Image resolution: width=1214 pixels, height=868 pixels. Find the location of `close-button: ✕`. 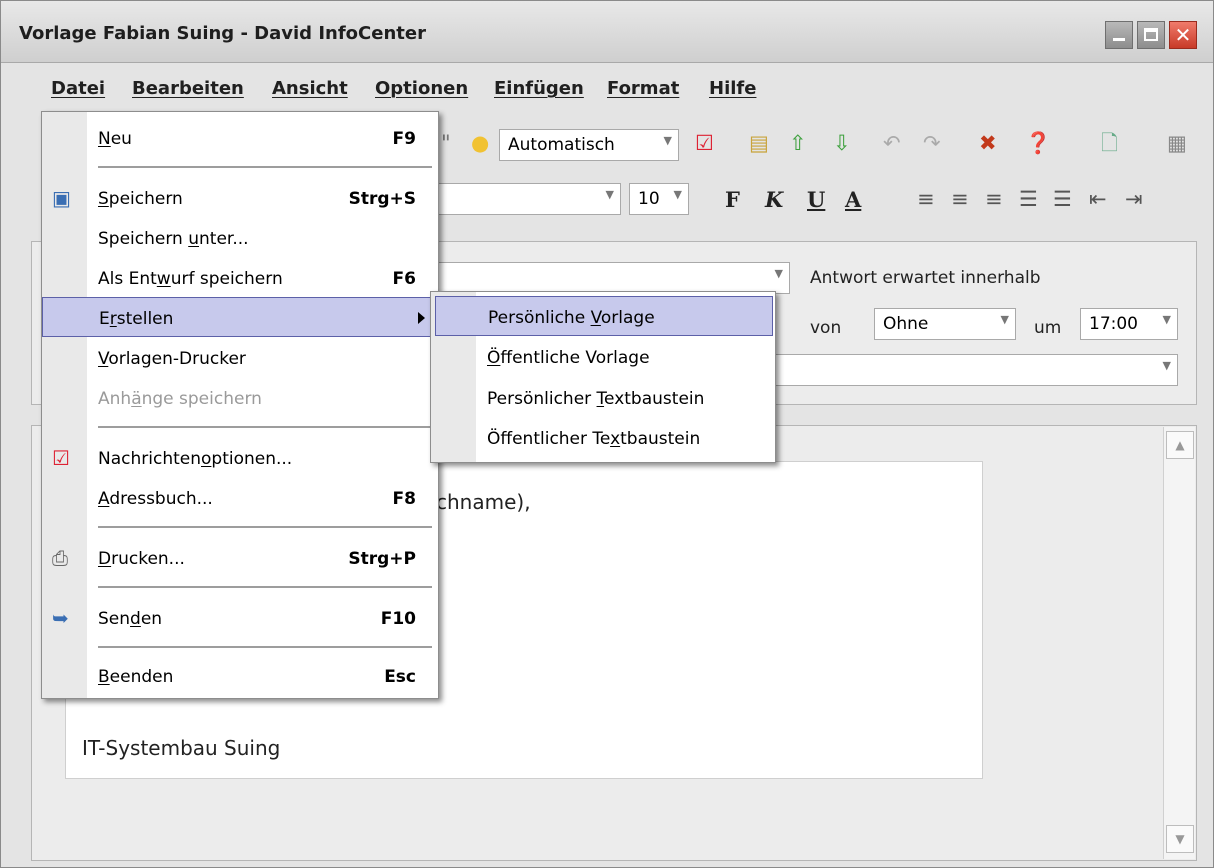

close-button: ✕ is located at coordinates (1183, 35).